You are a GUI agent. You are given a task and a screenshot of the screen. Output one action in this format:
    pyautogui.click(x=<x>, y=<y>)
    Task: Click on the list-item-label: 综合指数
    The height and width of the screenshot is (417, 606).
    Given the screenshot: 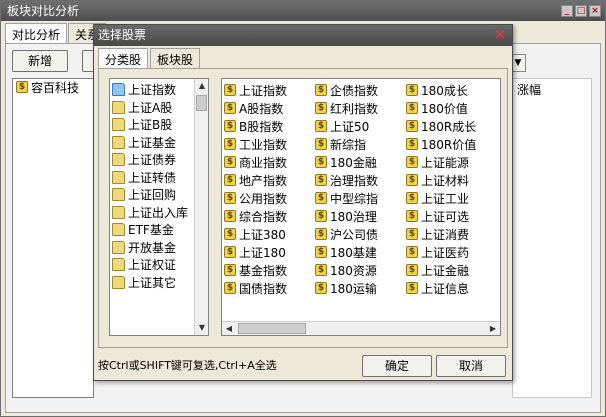 What is the action you would take?
    pyautogui.click(x=263, y=216)
    